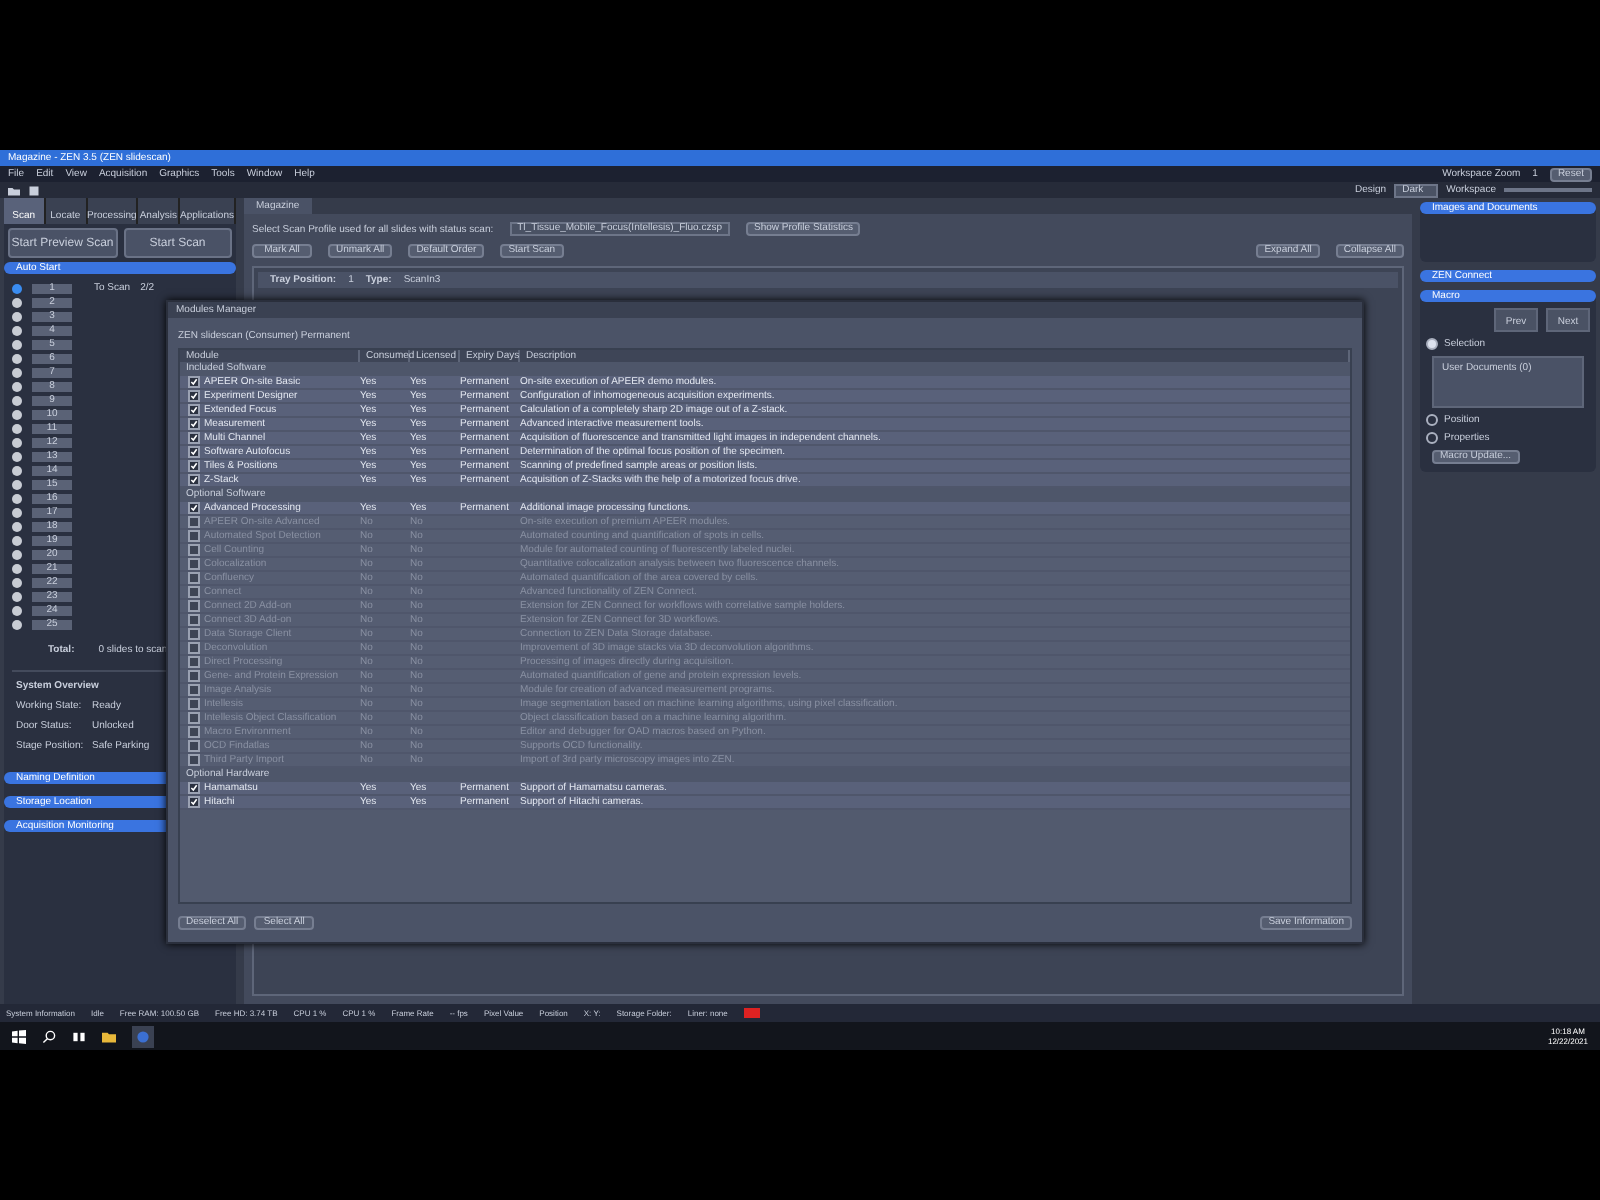 The image size is (1600, 1200). What do you see at coordinates (143, 1036) in the screenshot?
I see `app-icon` at bounding box center [143, 1036].